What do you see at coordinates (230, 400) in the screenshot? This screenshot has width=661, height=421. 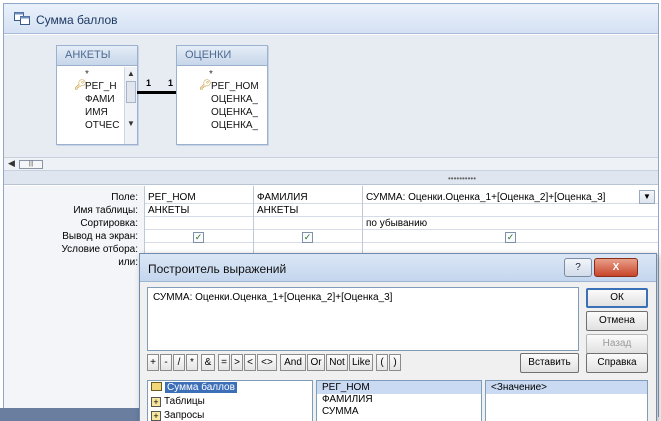 I see `expression-tree-pane: Сумма баллов + Таблицы + Запросы` at bounding box center [230, 400].